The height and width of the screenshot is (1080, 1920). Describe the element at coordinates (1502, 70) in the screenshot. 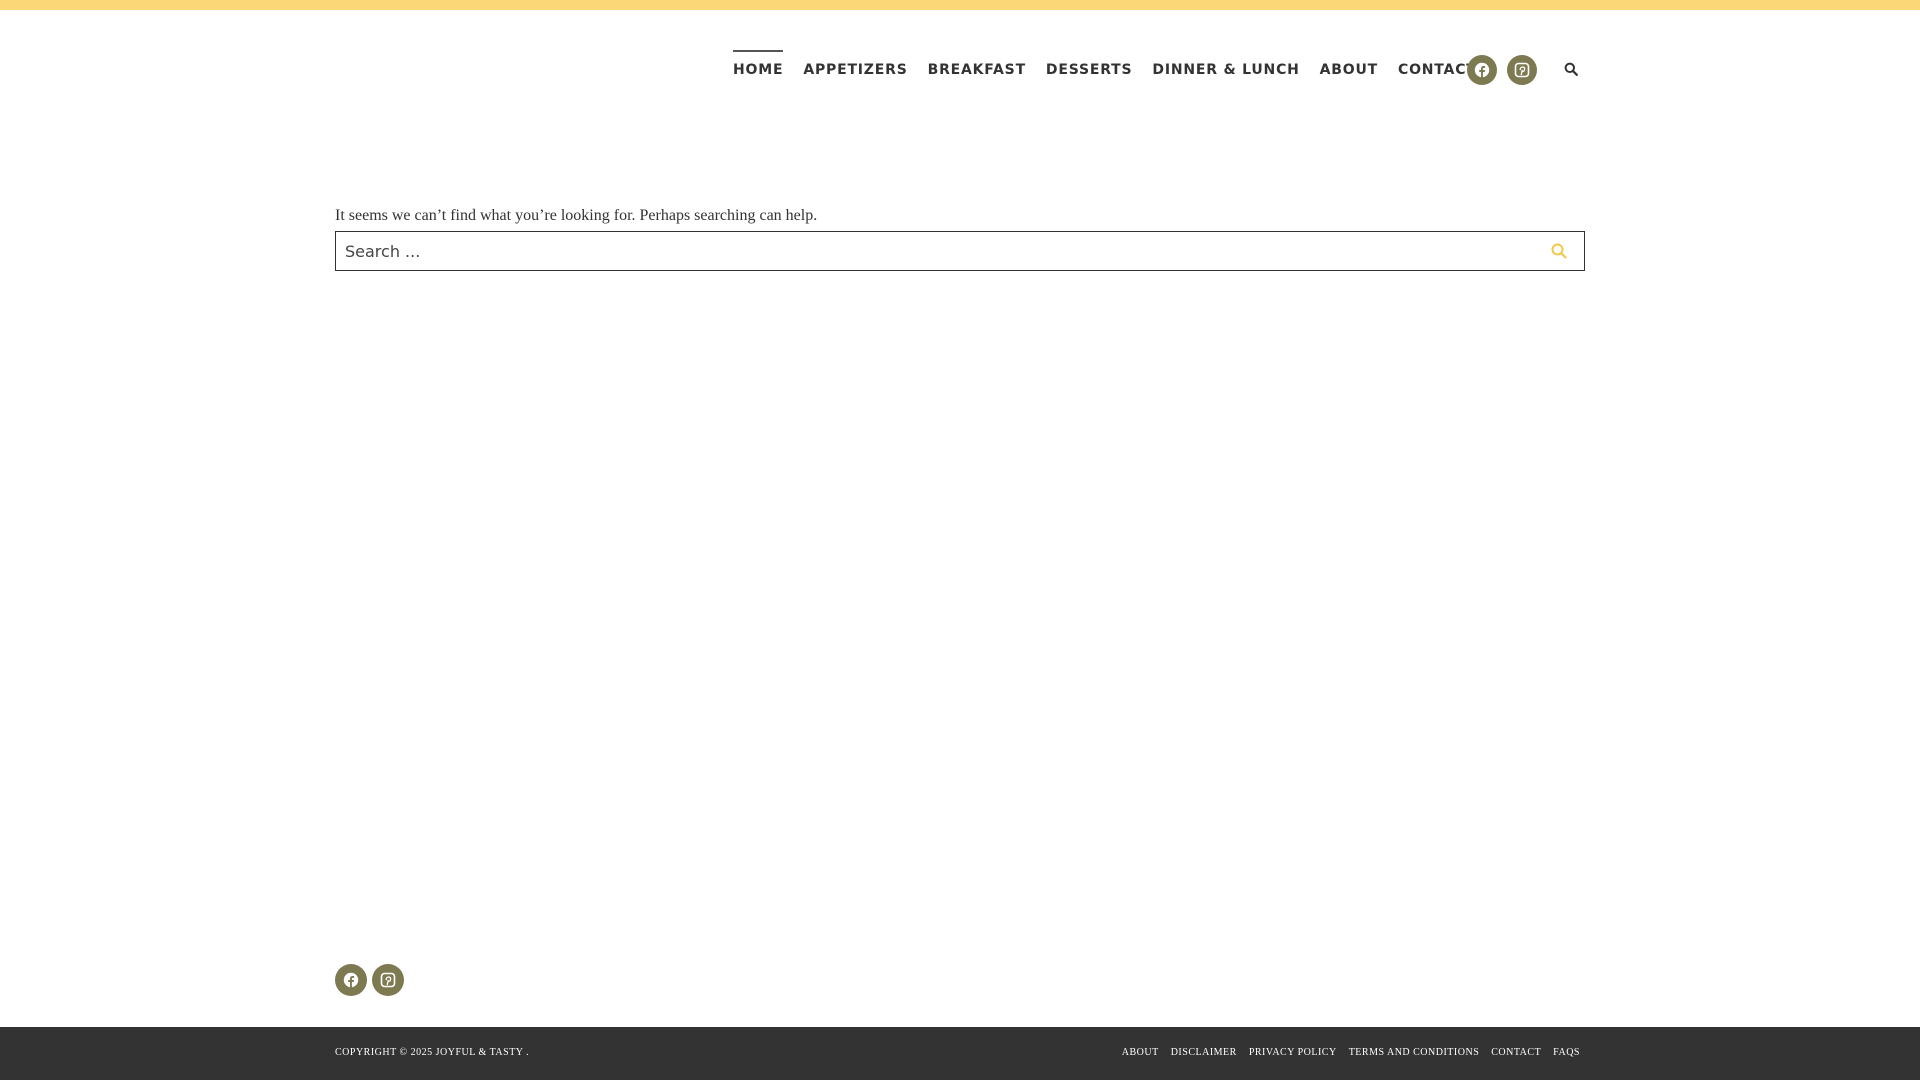

I see `header-social-links` at that location.